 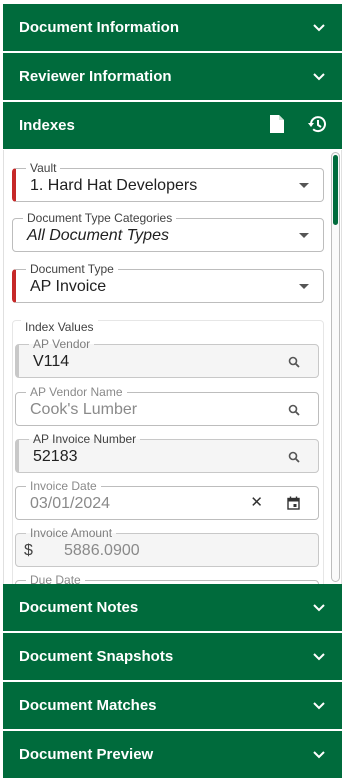 What do you see at coordinates (167, 357) in the screenshot?
I see `ap-vendor-field: AP Vendor V114` at bounding box center [167, 357].